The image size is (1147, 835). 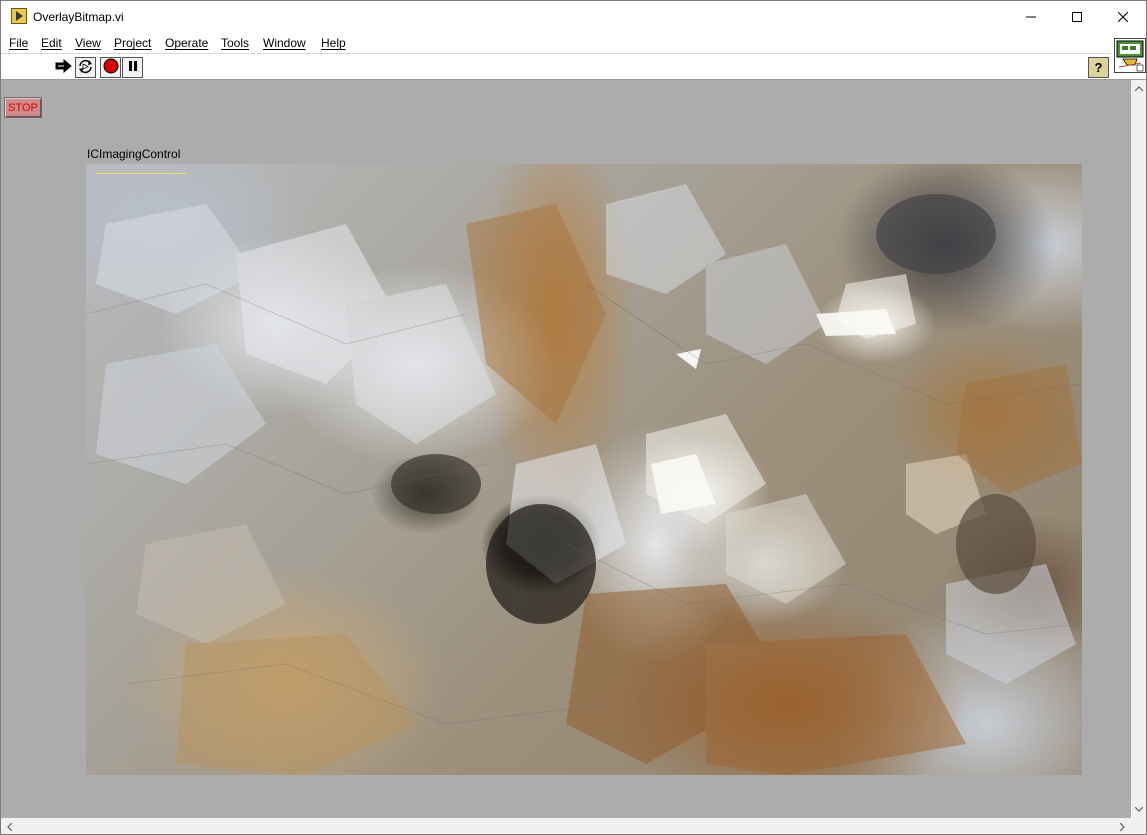 What do you see at coordinates (1138, 88) in the screenshot?
I see `scroll-up-arrow-icon` at bounding box center [1138, 88].